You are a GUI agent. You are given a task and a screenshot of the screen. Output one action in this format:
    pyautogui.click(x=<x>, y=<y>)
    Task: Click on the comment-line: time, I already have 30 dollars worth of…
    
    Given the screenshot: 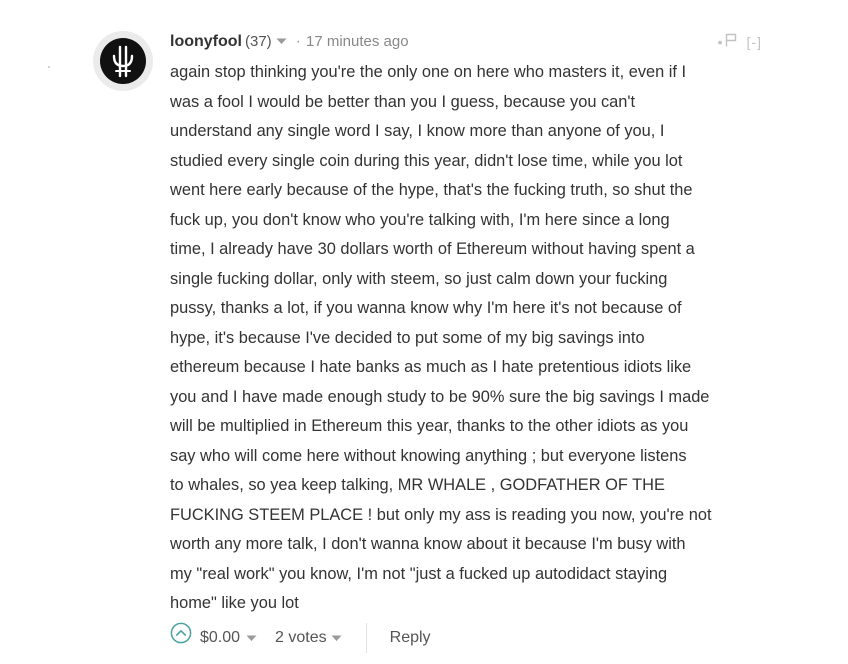 What is the action you would take?
    pyautogui.click(x=432, y=249)
    